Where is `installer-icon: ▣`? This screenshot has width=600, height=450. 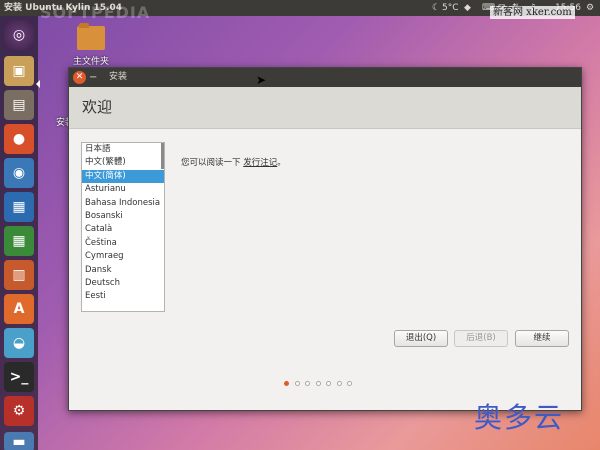 installer-icon: ▣ is located at coordinates (19, 71).